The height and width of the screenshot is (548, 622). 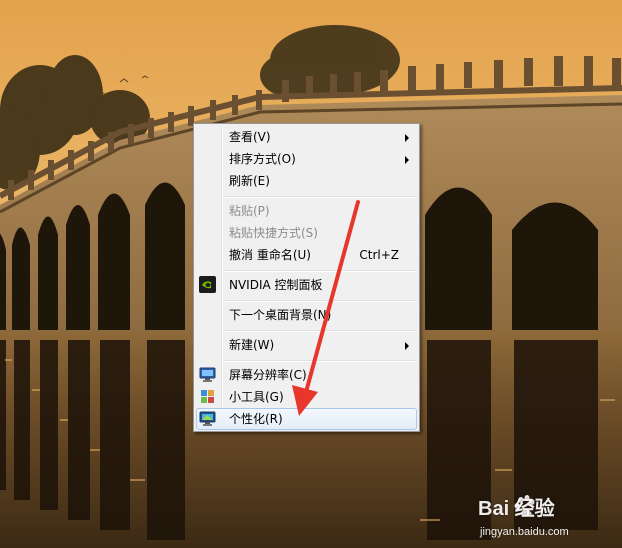 What do you see at coordinates (306, 345) in the screenshot?
I see `menu-item-new: 新建(W)` at bounding box center [306, 345].